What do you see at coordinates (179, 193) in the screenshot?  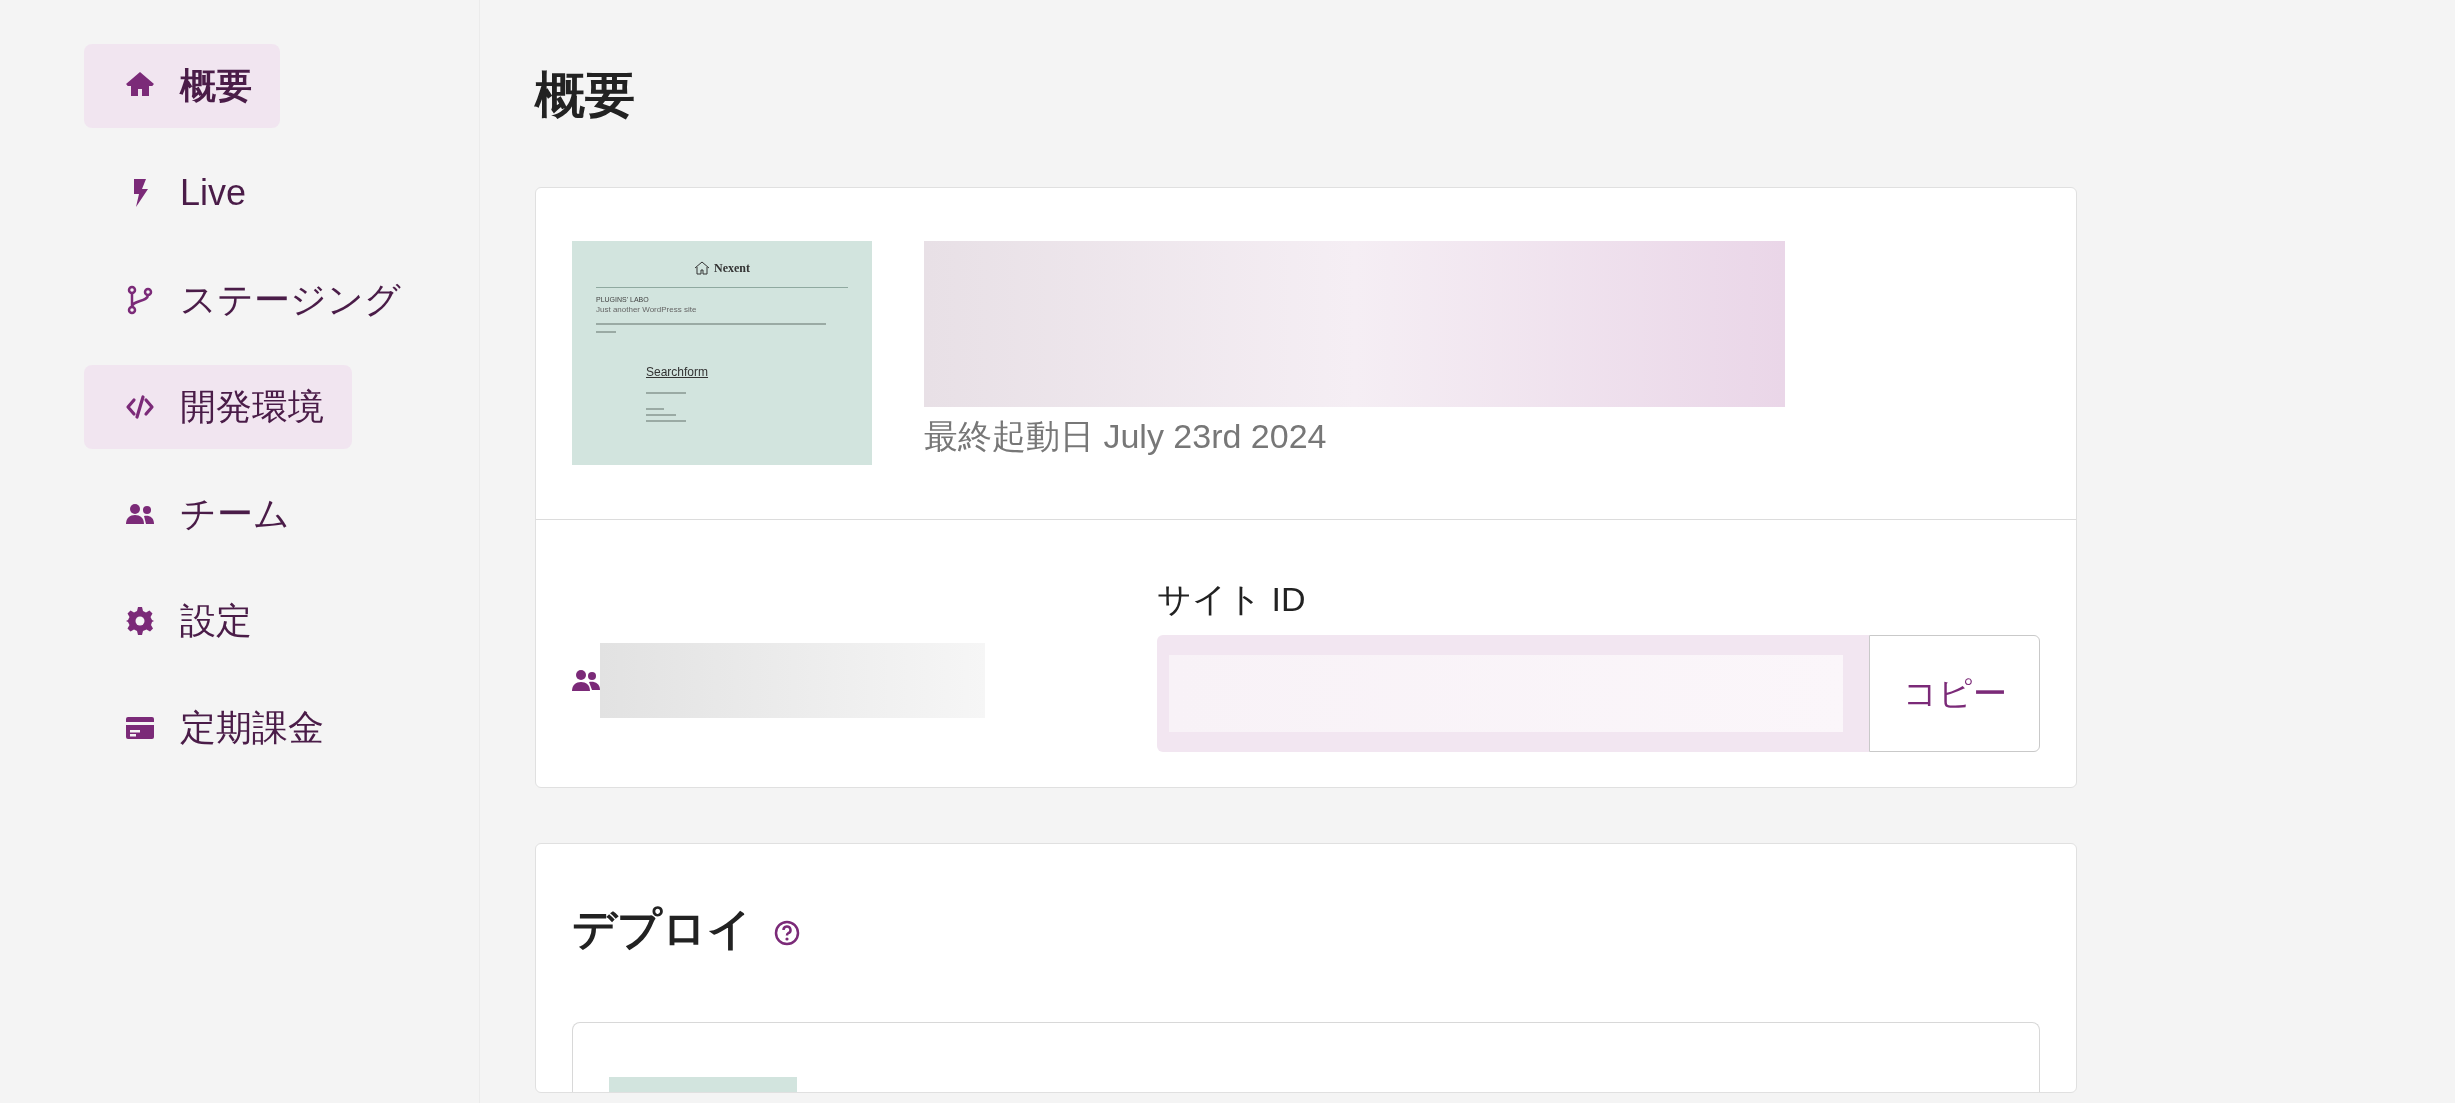 I see `sidebar-item: Live` at bounding box center [179, 193].